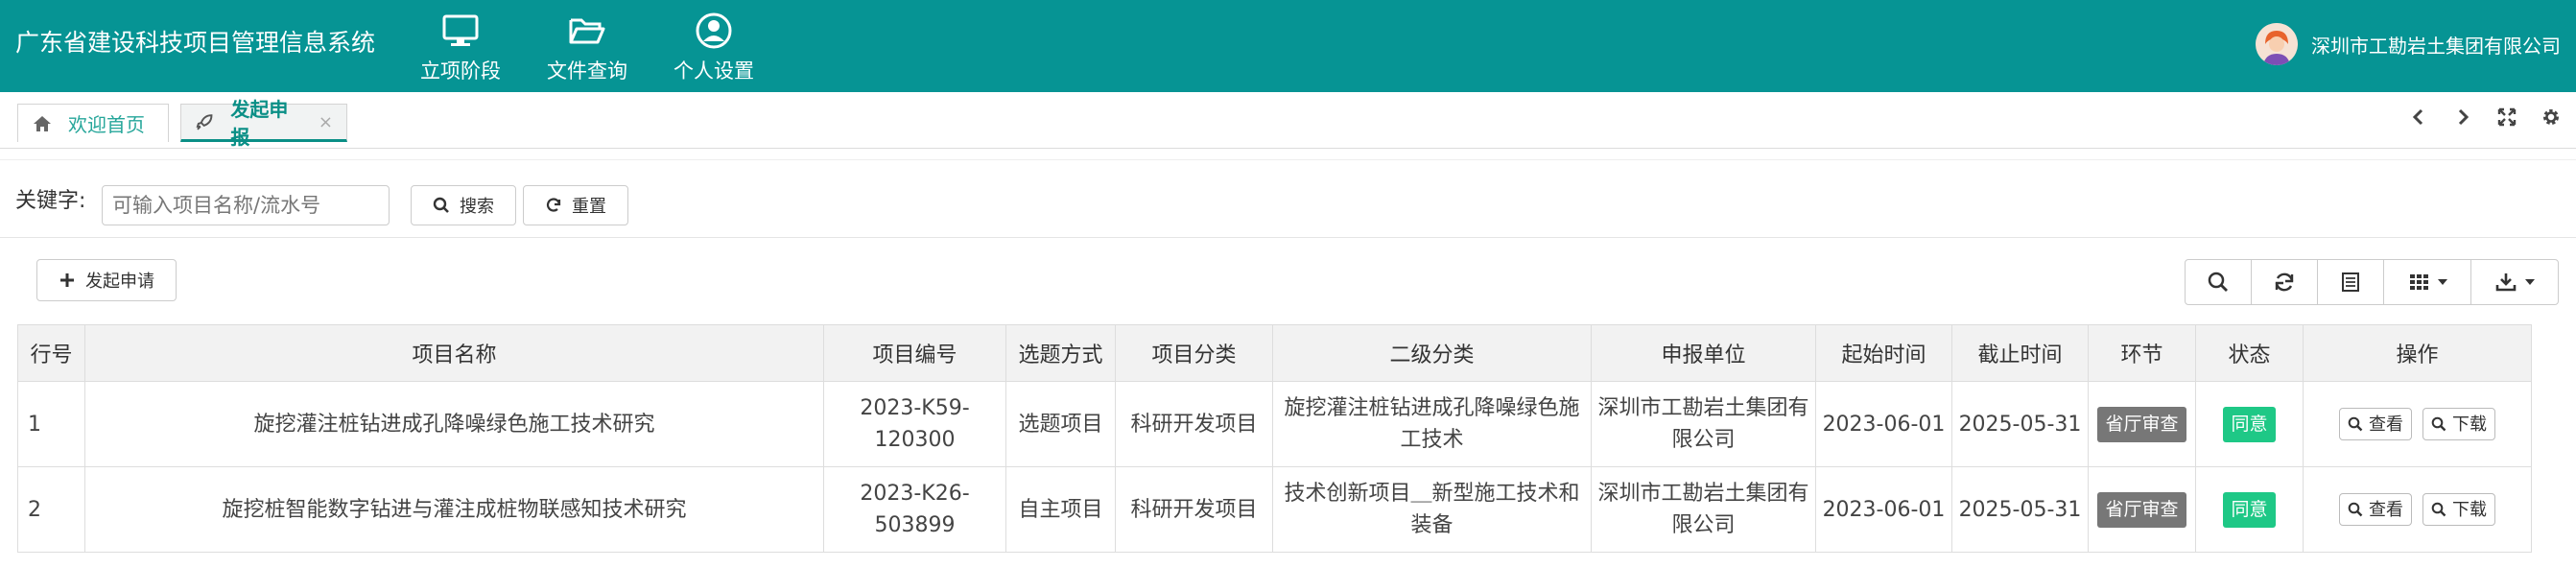  Describe the element at coordinates (587, 71) in the screenshot. I see `nav-item-label: 文件查询` at that location.